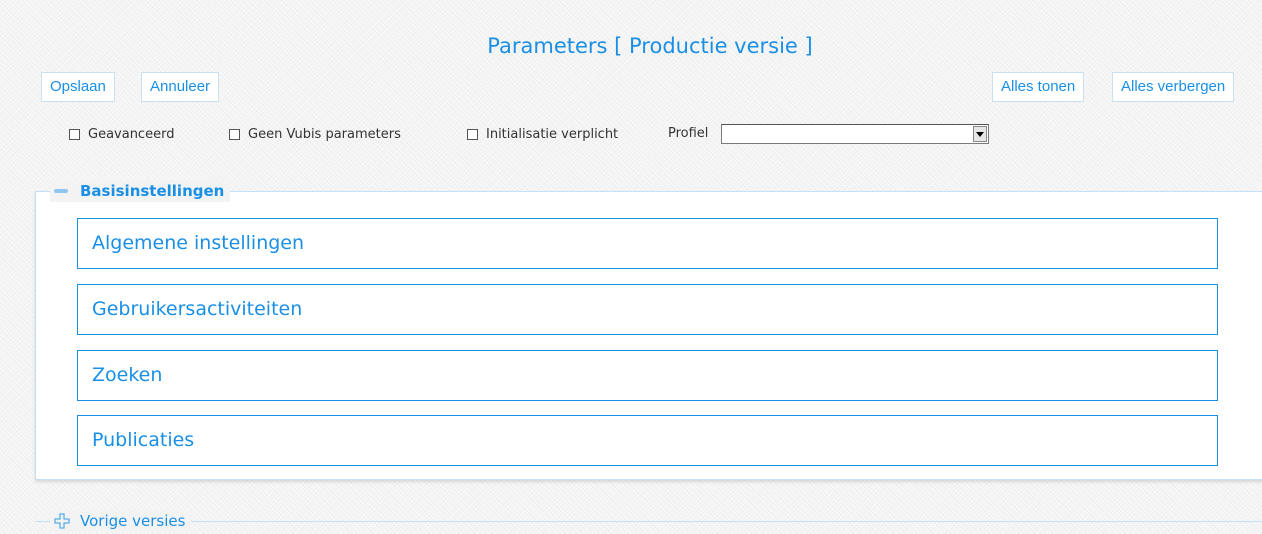  I want to click on show-all-button: Alles tonen, so click(1038, 87).